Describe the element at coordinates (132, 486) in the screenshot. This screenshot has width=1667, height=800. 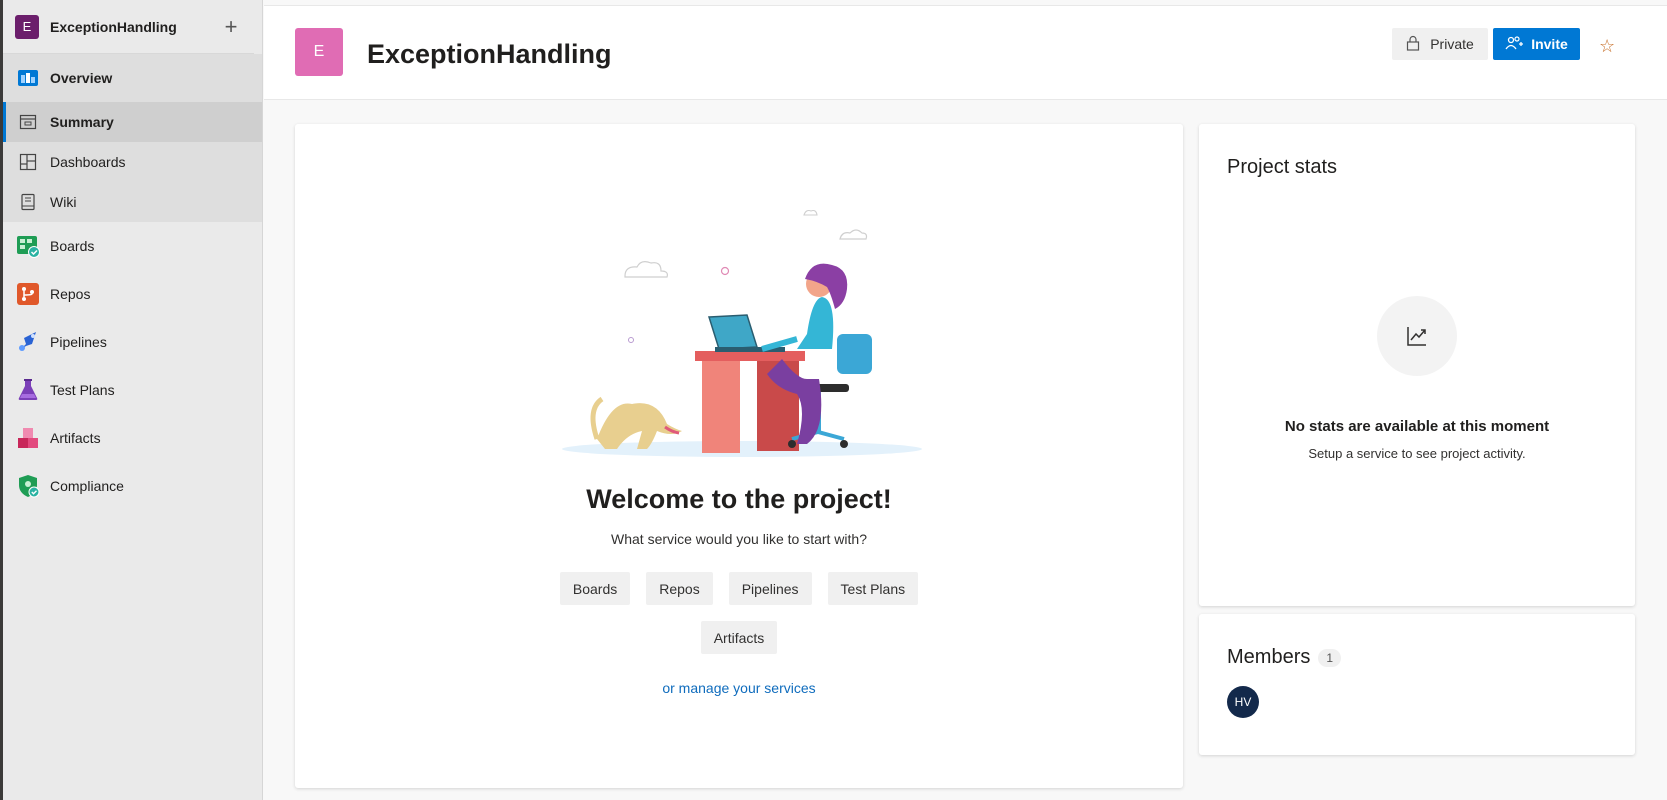
I see `sidebar-item-compliance: Compliance` at that location.